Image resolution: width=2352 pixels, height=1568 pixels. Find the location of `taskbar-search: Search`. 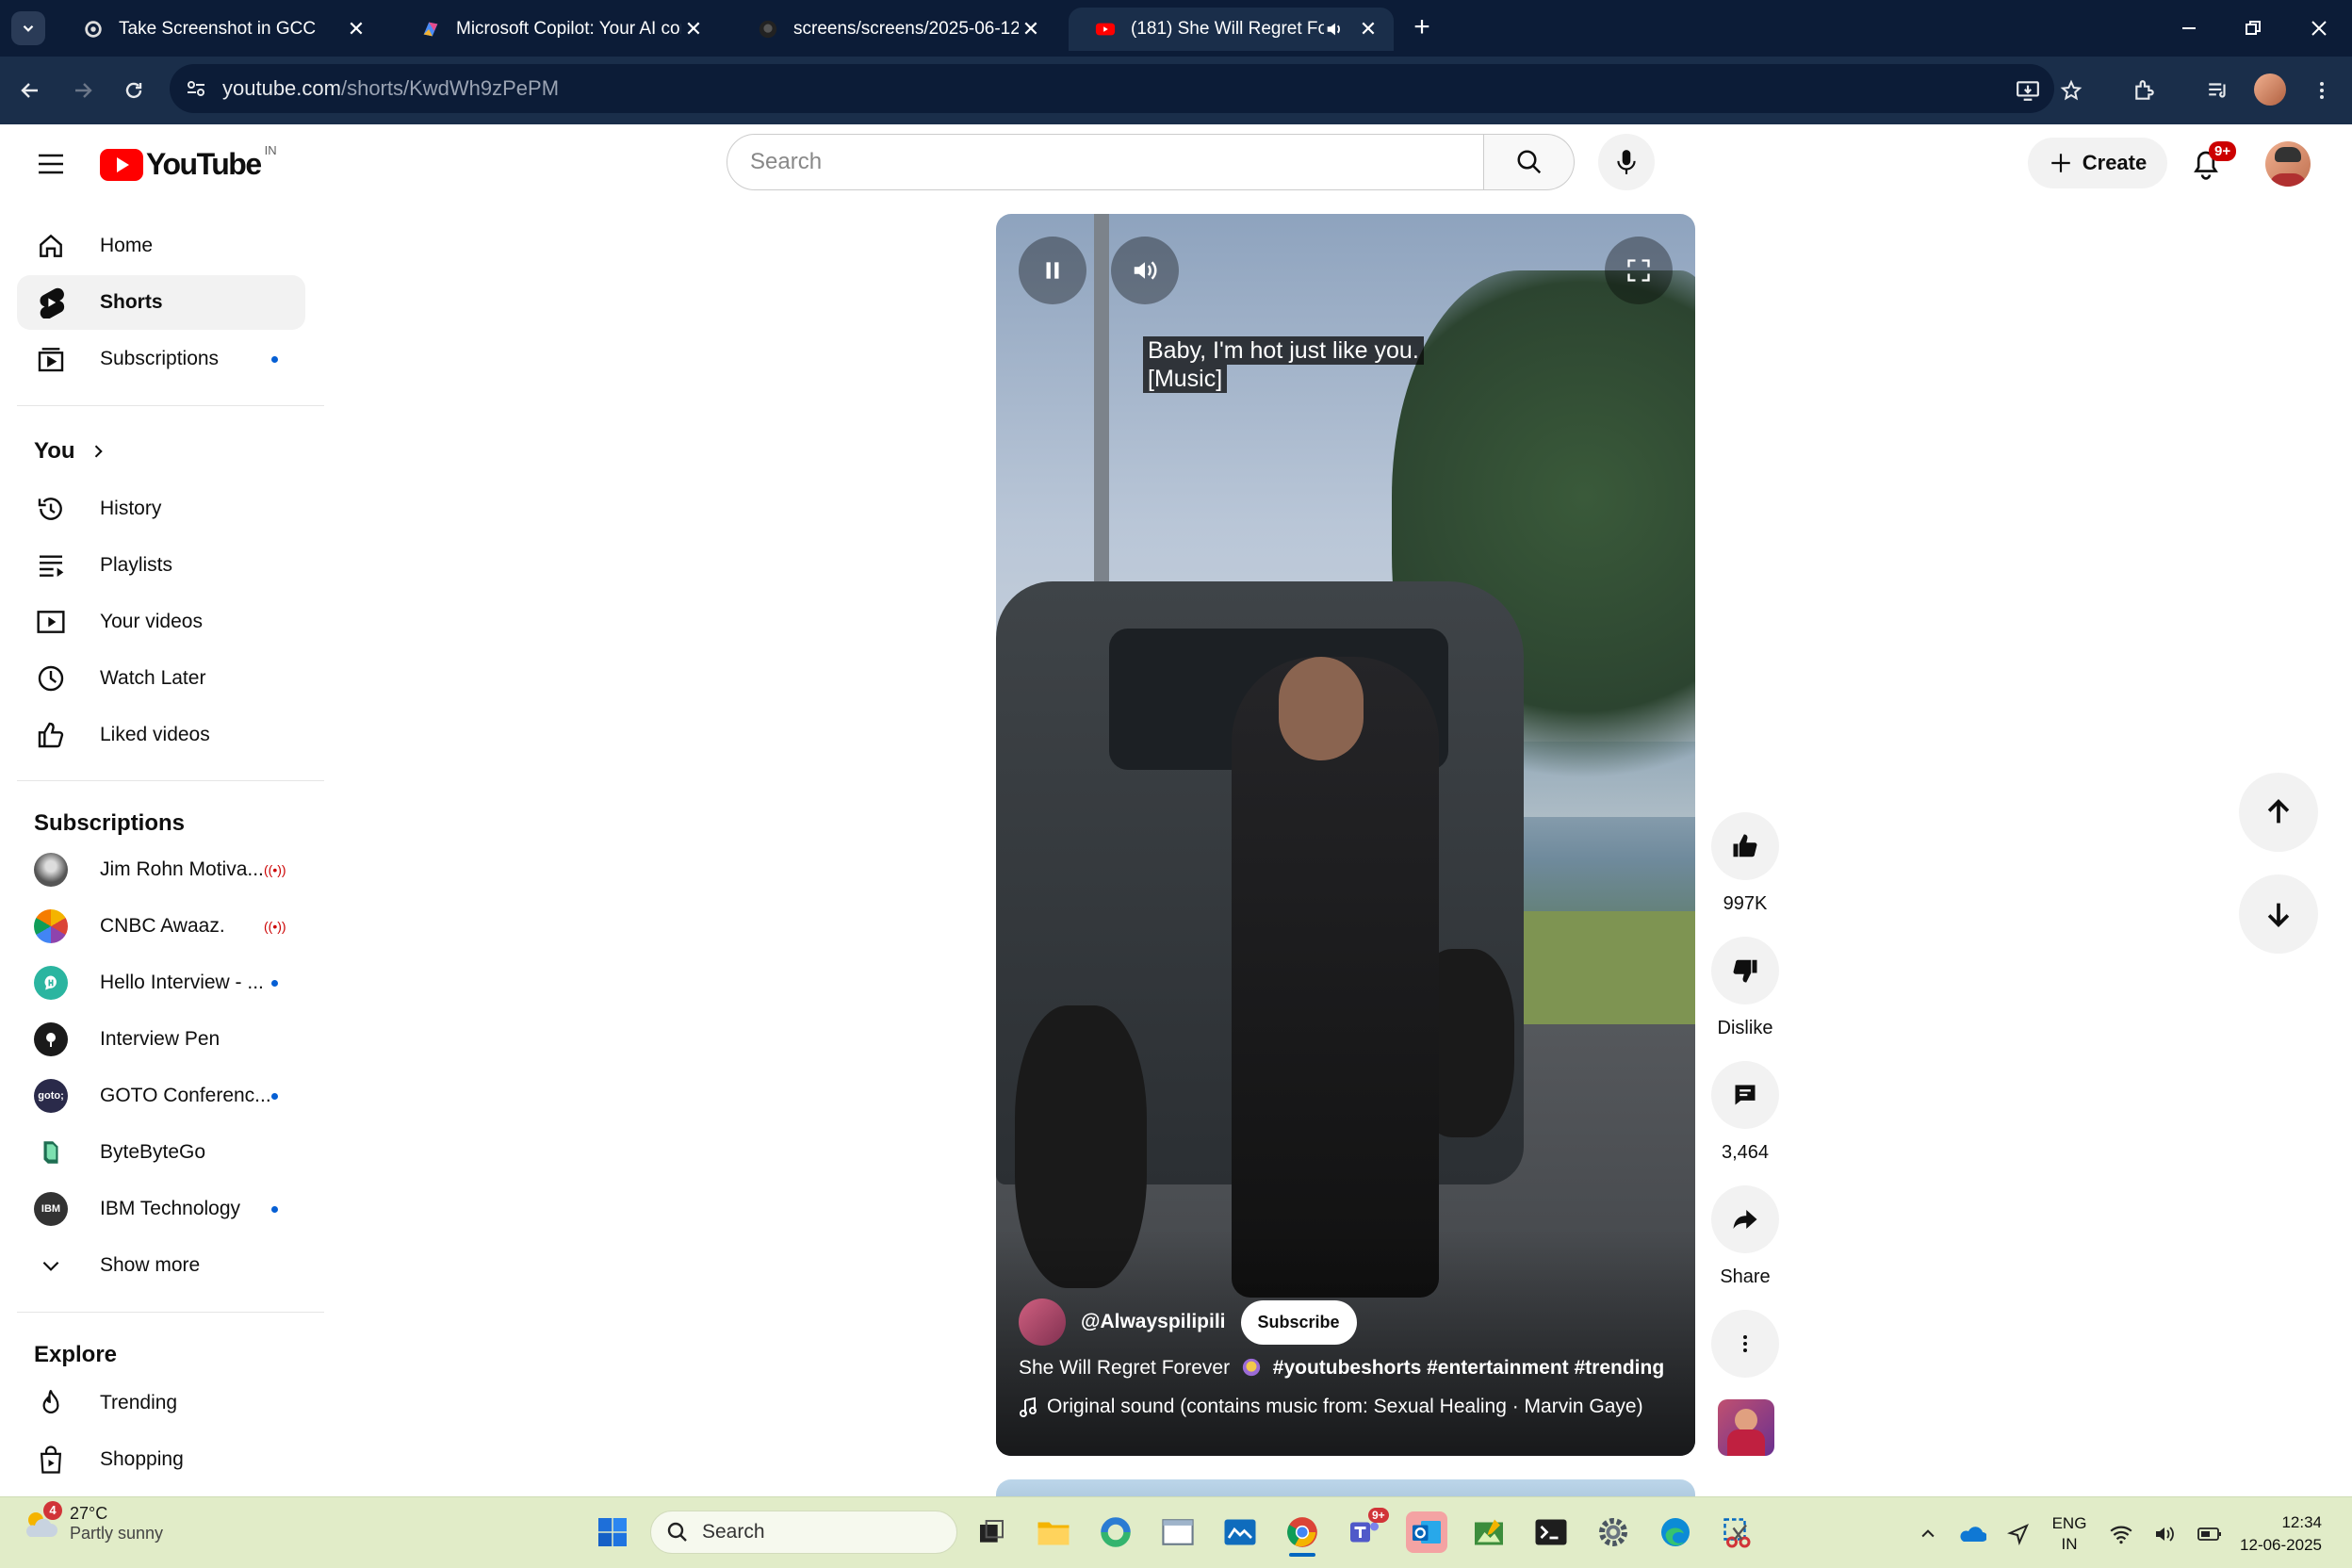

taskbar-search: Search is located at coordinates (803, 1533).